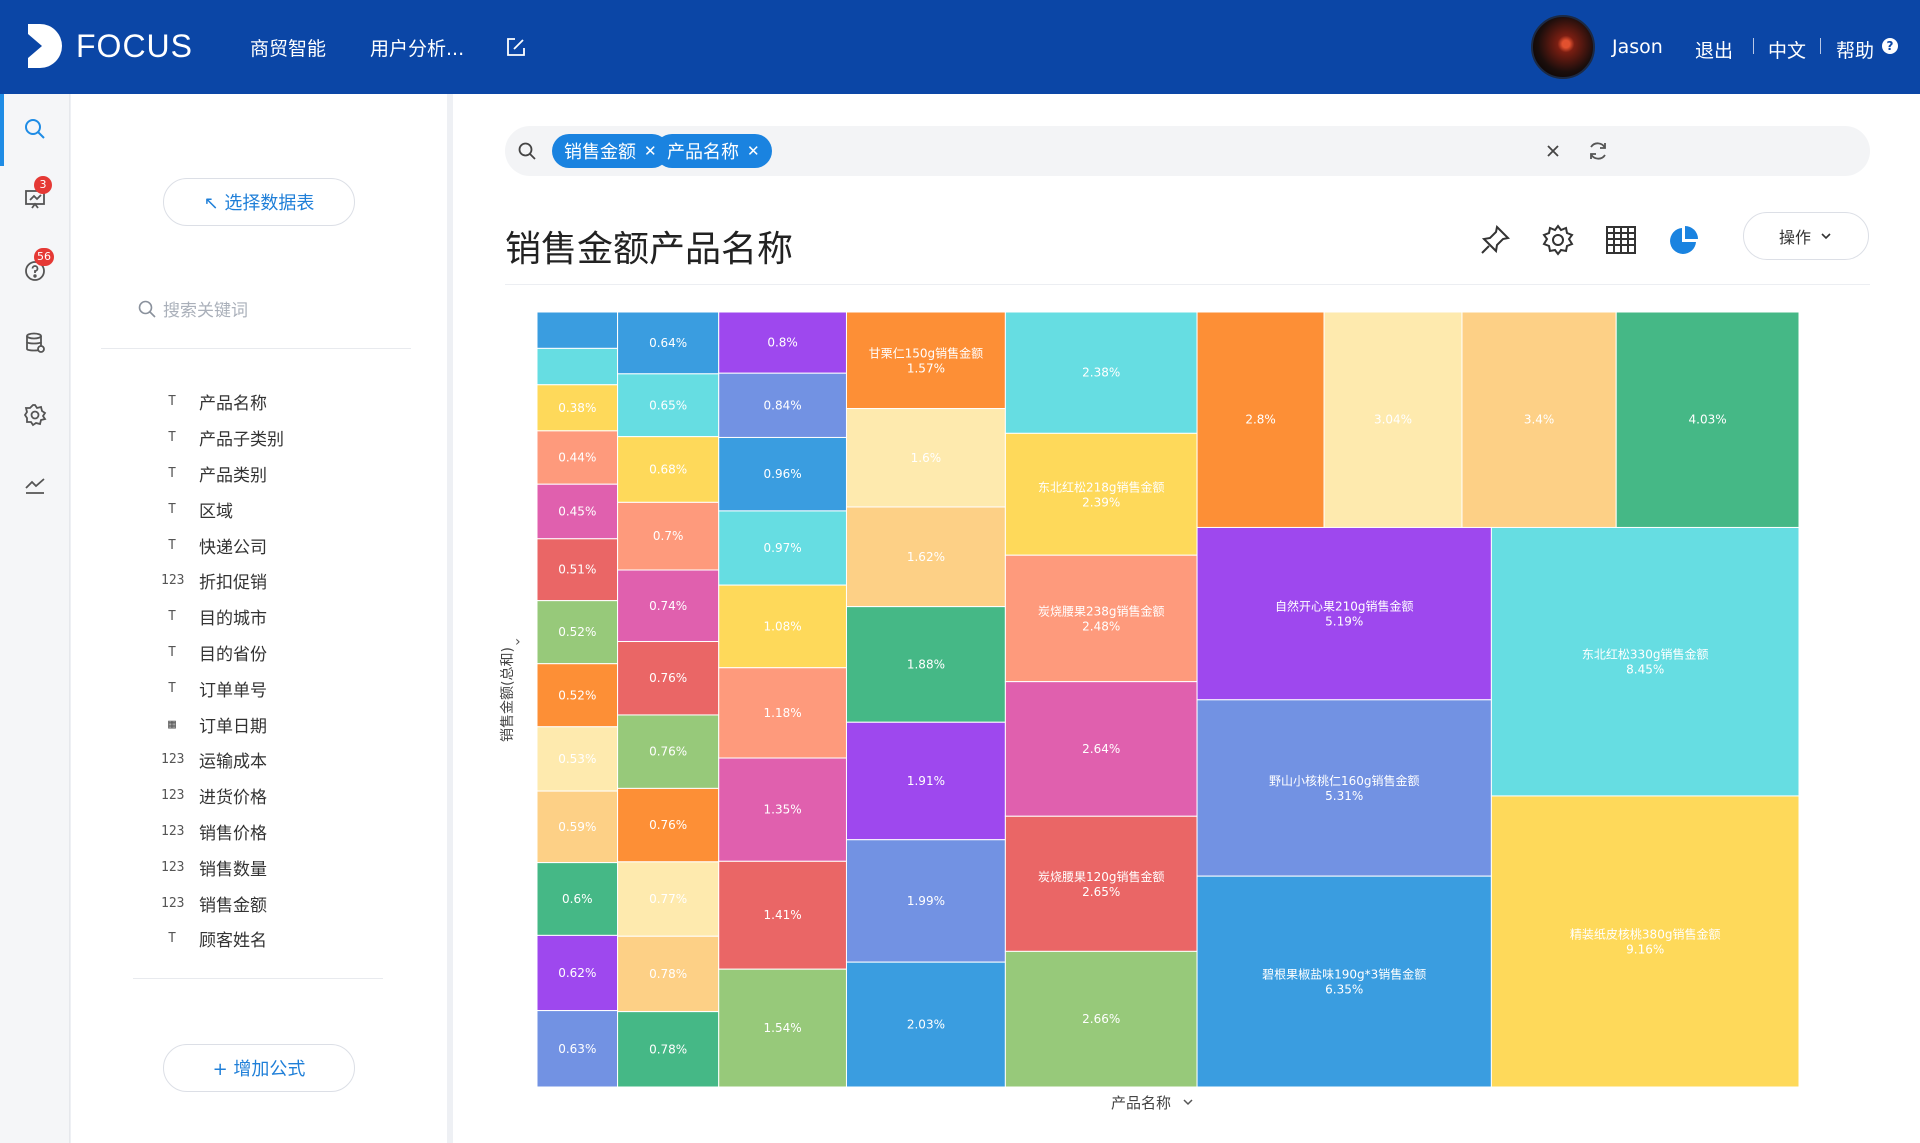 This screenshot has width=1920, height=1143. Describe the element at coordinates (222, 796) in the screenshot. I see `field-item: 123 进货价格` at that location.